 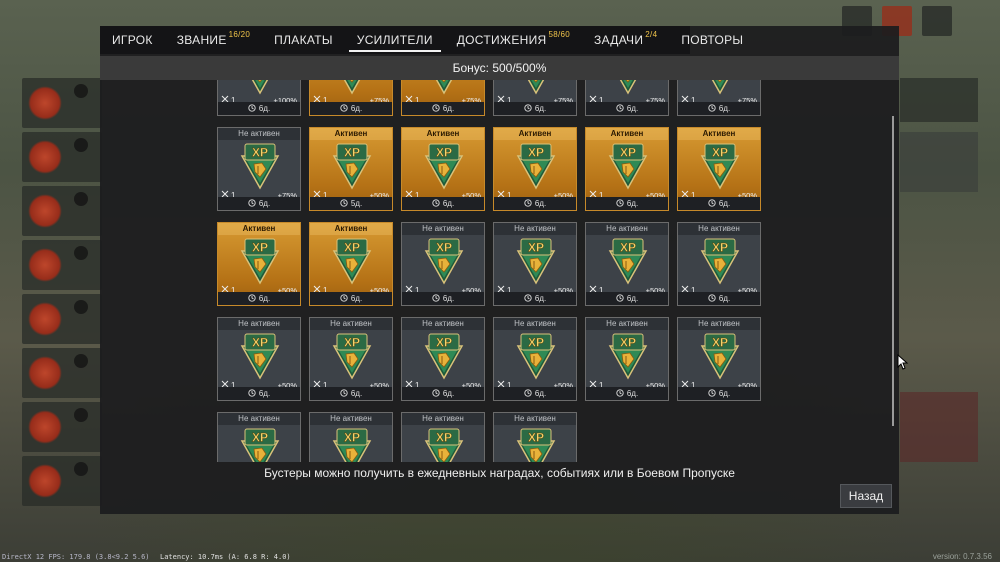 I want to click on booster-card: Не активен XP 1 +75% 6д., so click(x=259, y=169).